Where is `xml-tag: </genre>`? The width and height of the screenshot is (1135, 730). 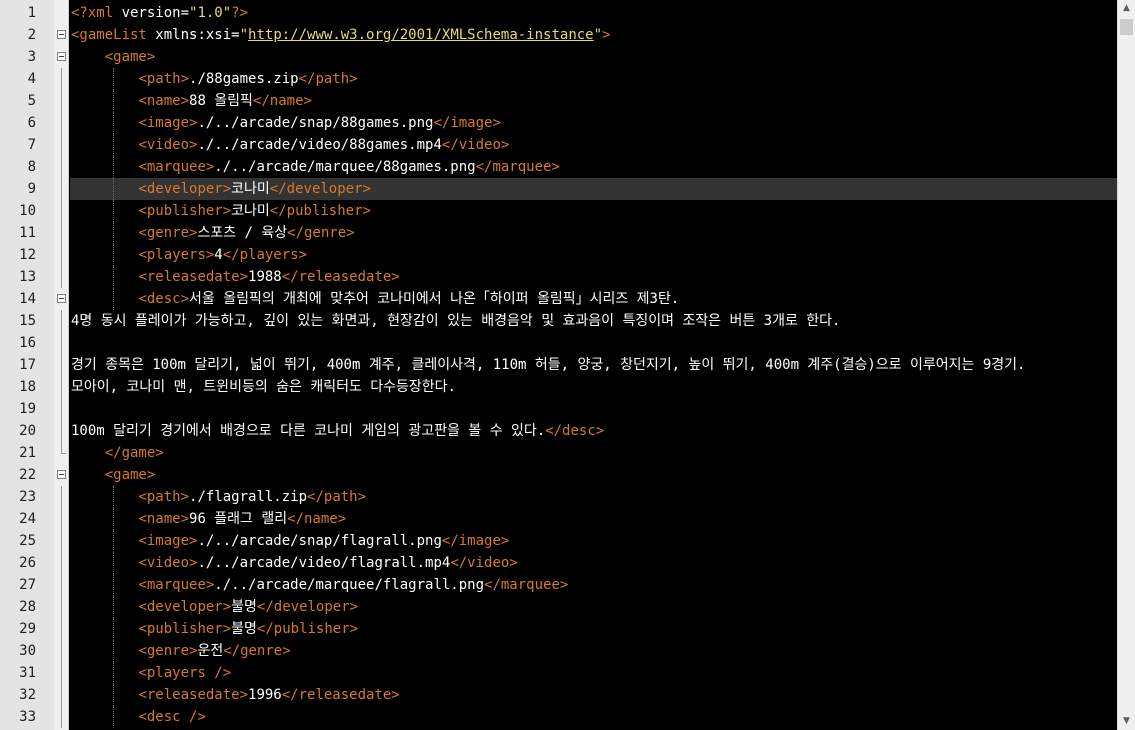 xml-tag: </genre> is located at coordinates (321, 233).